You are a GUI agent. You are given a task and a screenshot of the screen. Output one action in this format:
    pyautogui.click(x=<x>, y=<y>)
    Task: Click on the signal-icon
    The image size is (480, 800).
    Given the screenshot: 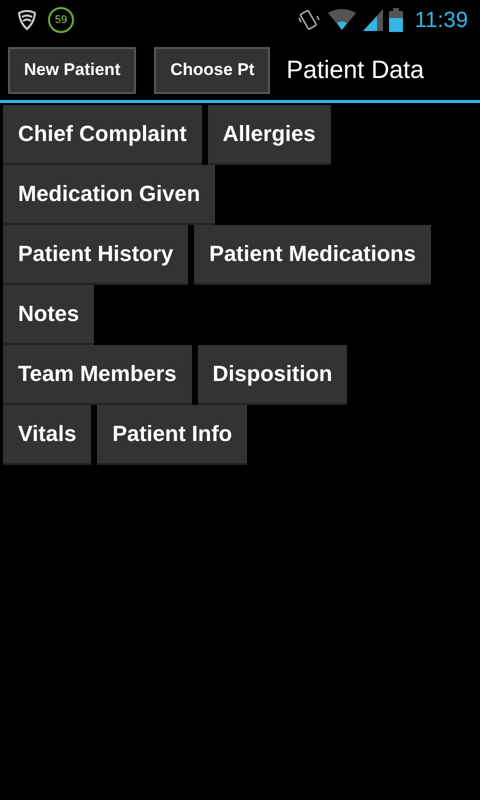 What is the action you would take?
    pyautogui.click(x=372, y=20)
    